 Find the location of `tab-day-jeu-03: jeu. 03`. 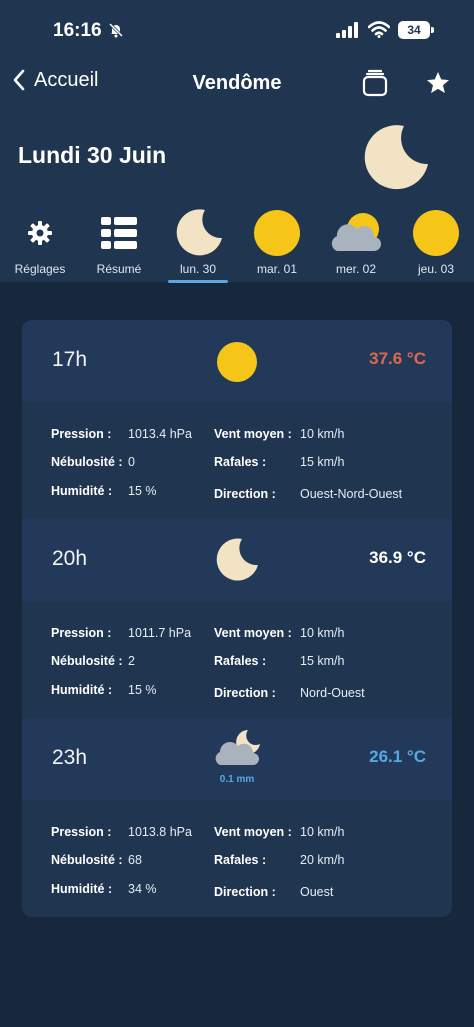

tab-day-jeu-03: jeu. 03 is located at coordinates (435, 241).